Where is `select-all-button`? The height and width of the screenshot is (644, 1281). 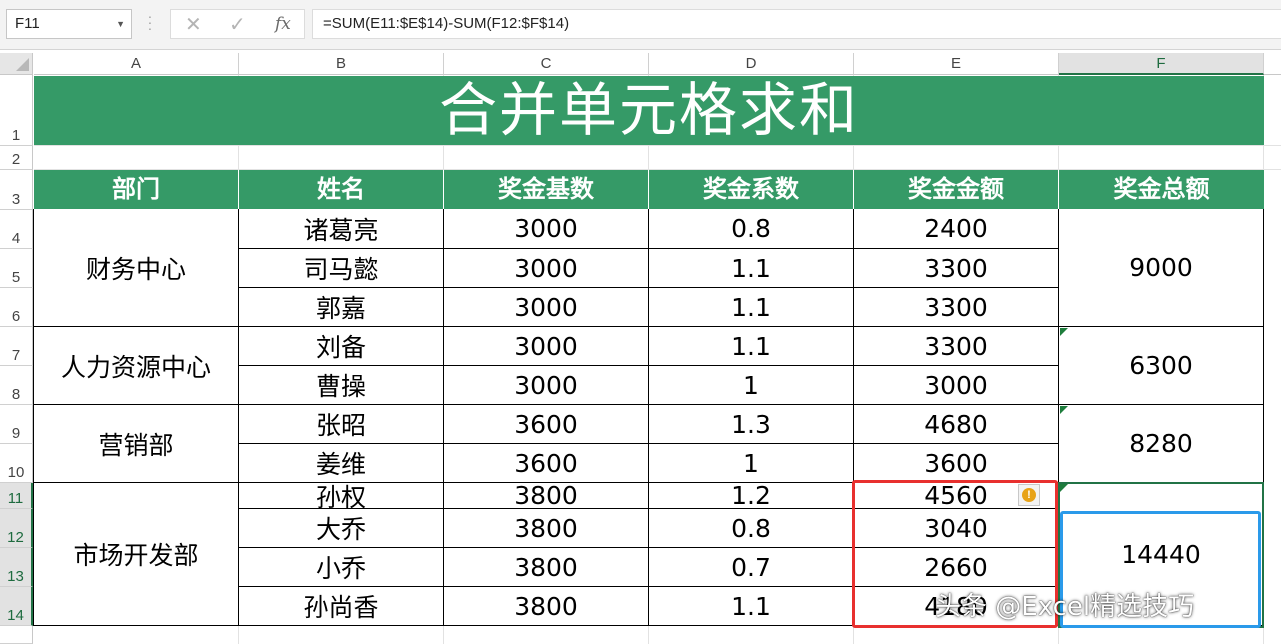 select-all-button is located at coordinates (16, 64).